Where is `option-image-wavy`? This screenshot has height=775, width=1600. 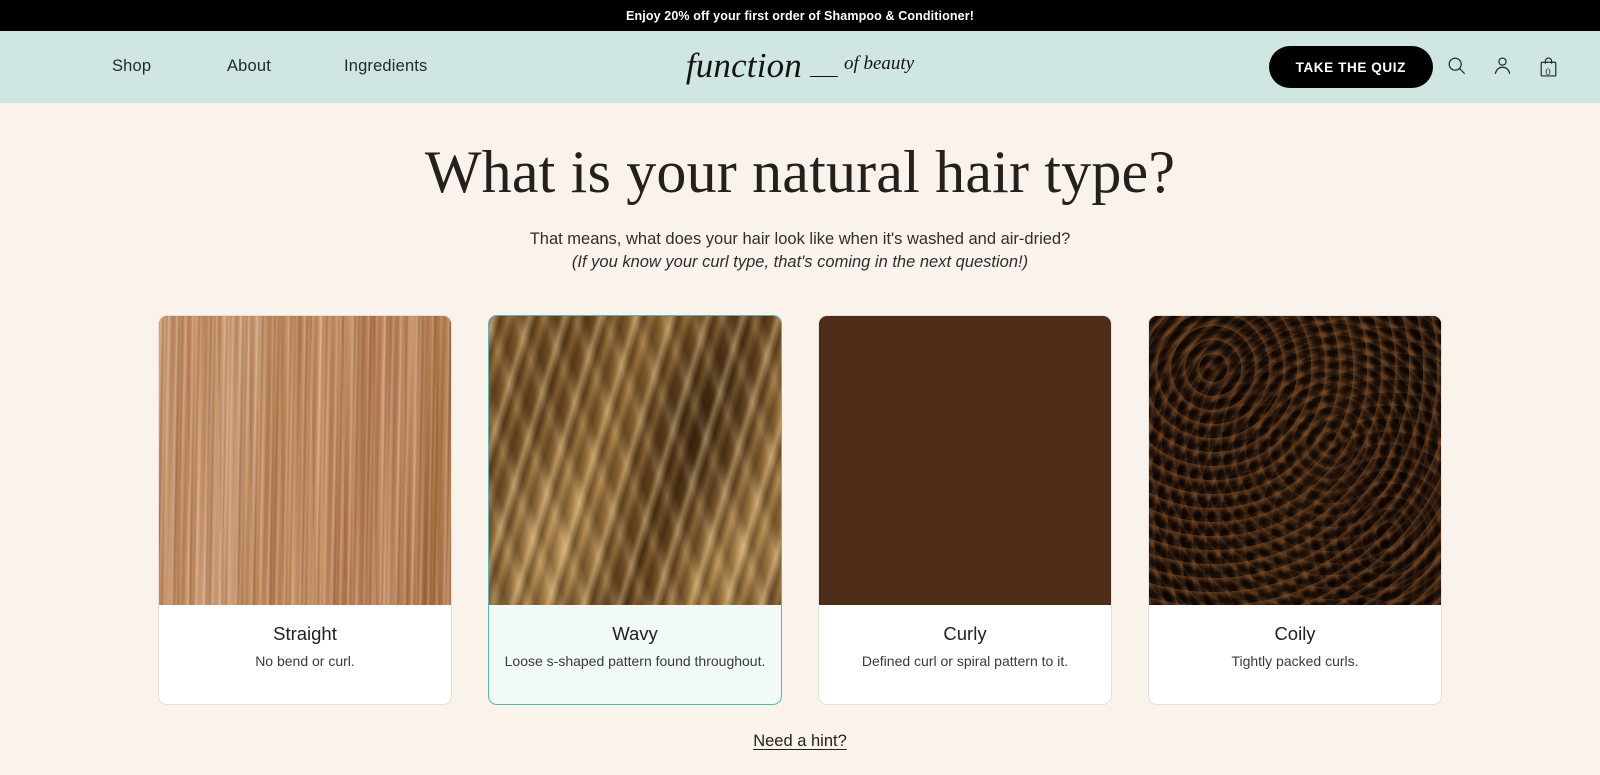
option-image-wavy is located at coordinates (635, 461).